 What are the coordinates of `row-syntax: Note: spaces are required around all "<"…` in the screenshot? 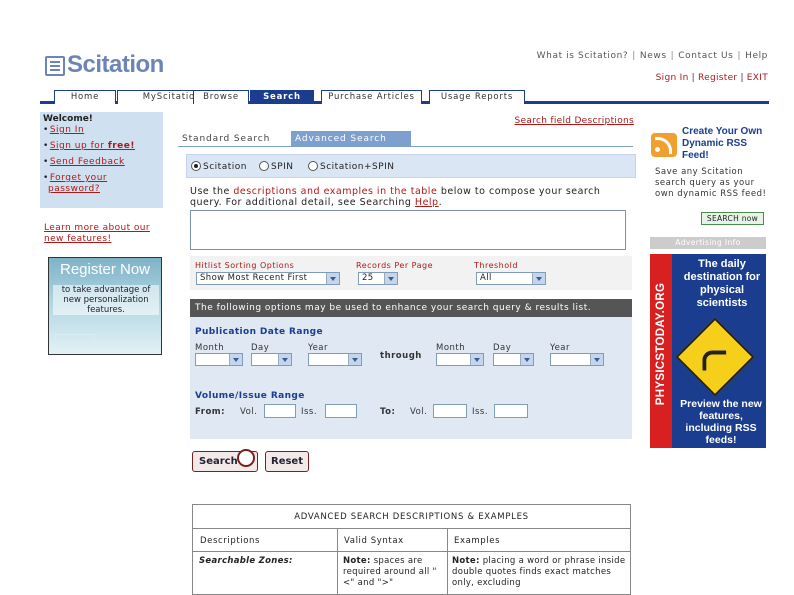 It's located at (390, 572).